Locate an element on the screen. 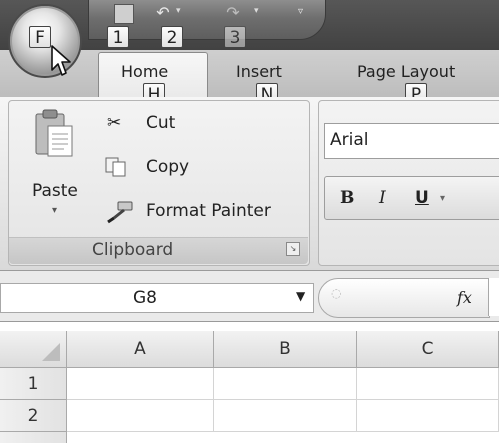 The width and height of the screenshot is (499, 443). name-box is located at coordinates (157, 298).